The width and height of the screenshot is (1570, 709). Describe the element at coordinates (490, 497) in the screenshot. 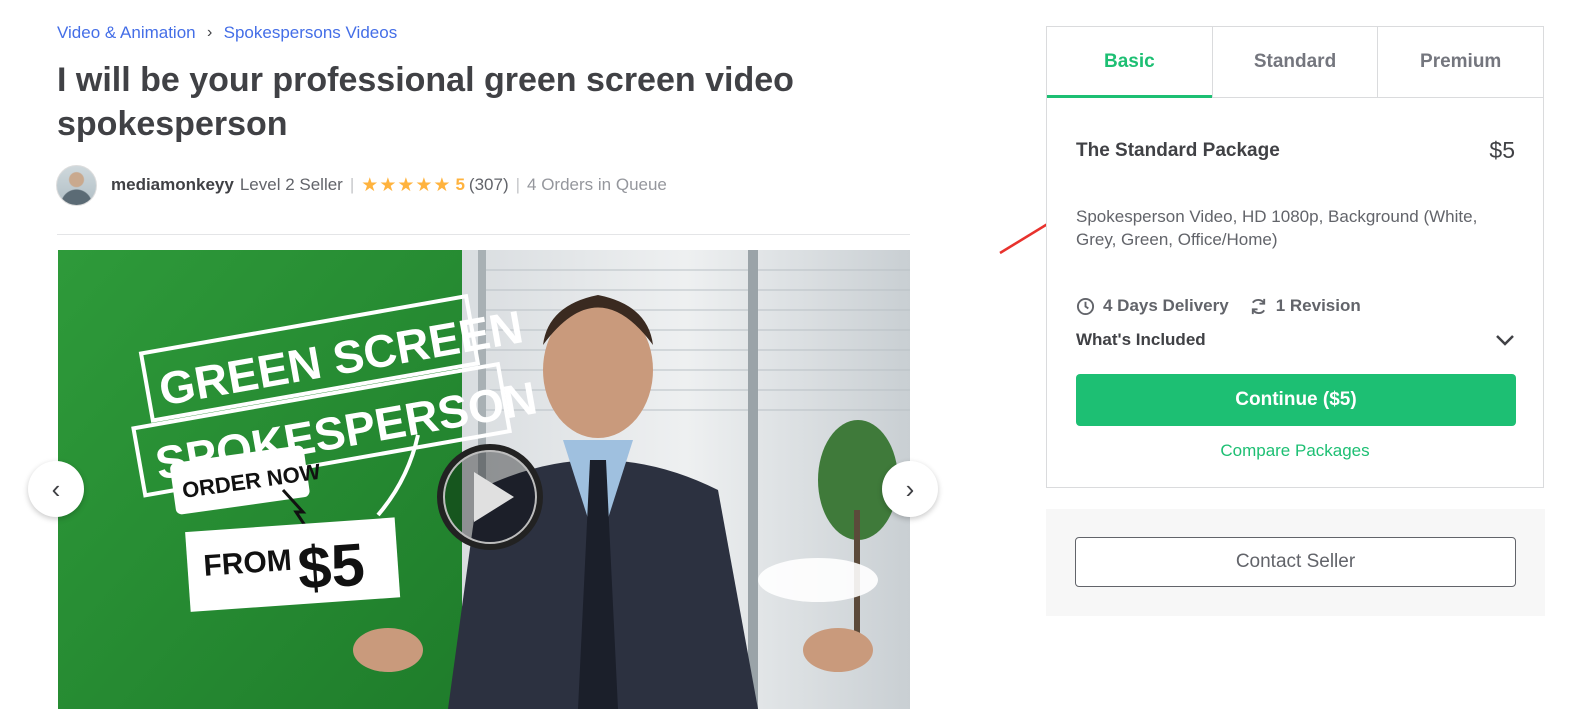

I see `play-icon` at that location.